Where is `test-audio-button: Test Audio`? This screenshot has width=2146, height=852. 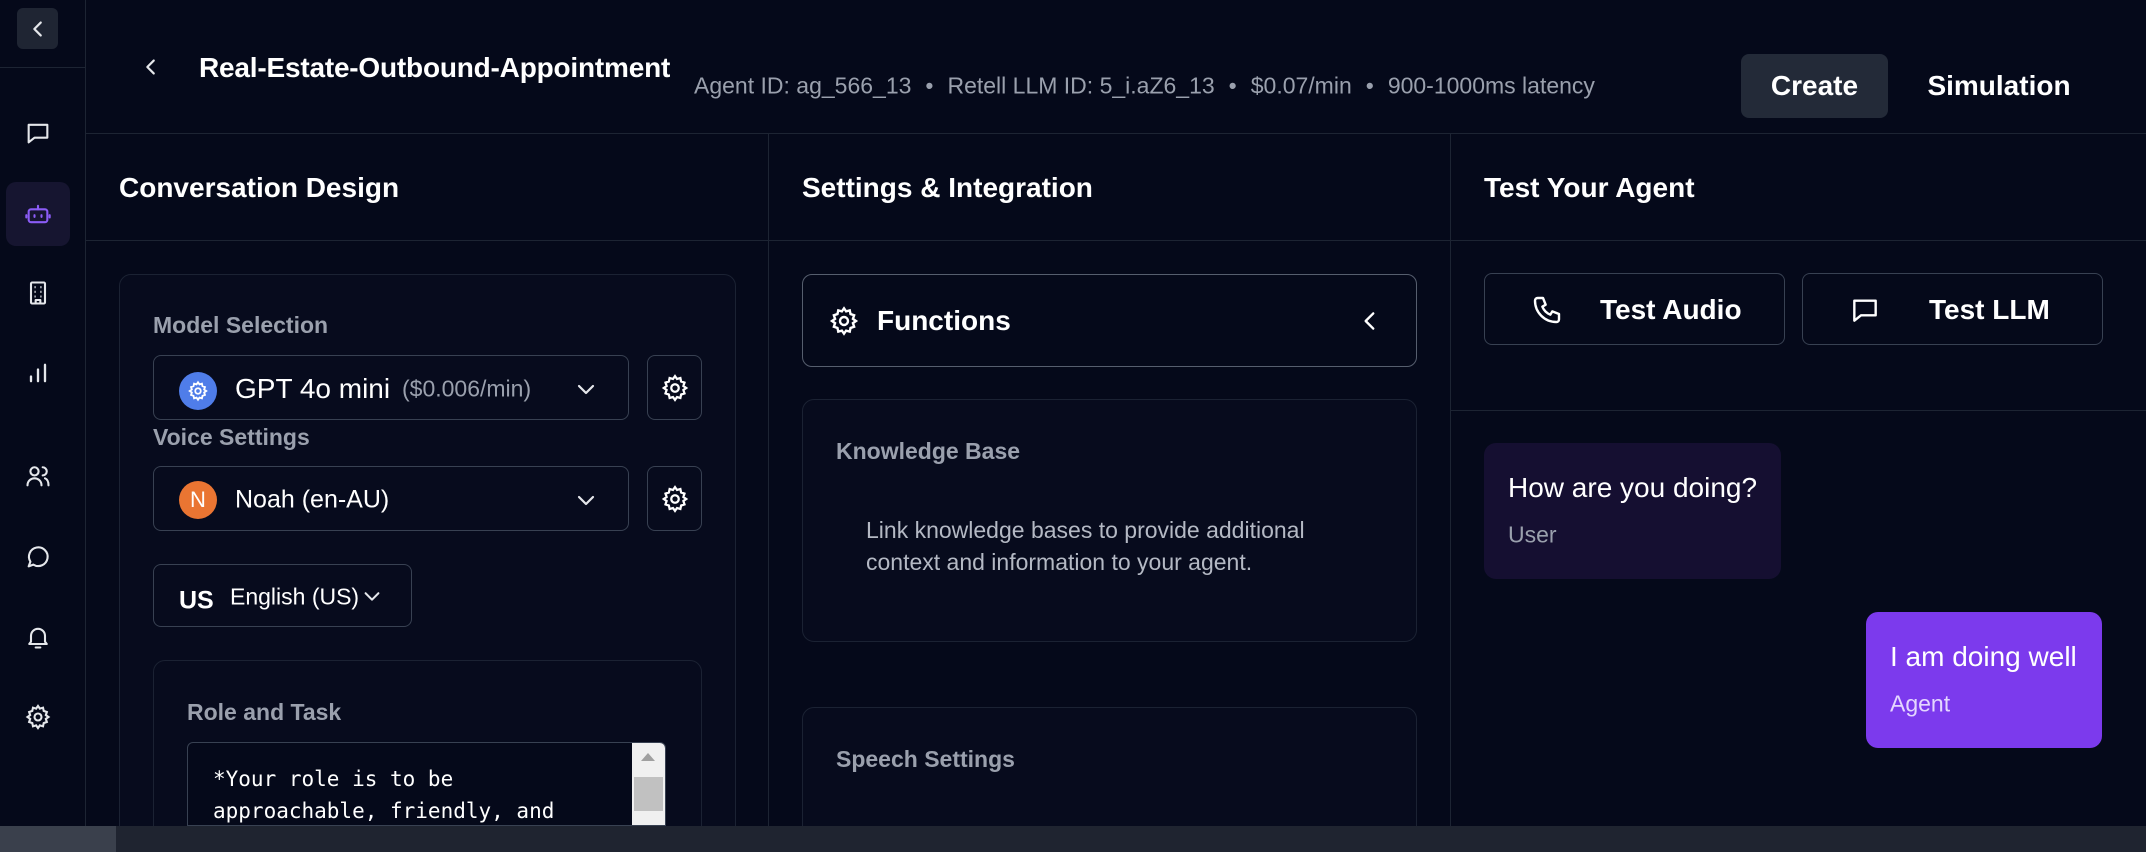 test-audio-button: Test Audio is located at coordinates (1634, 309).